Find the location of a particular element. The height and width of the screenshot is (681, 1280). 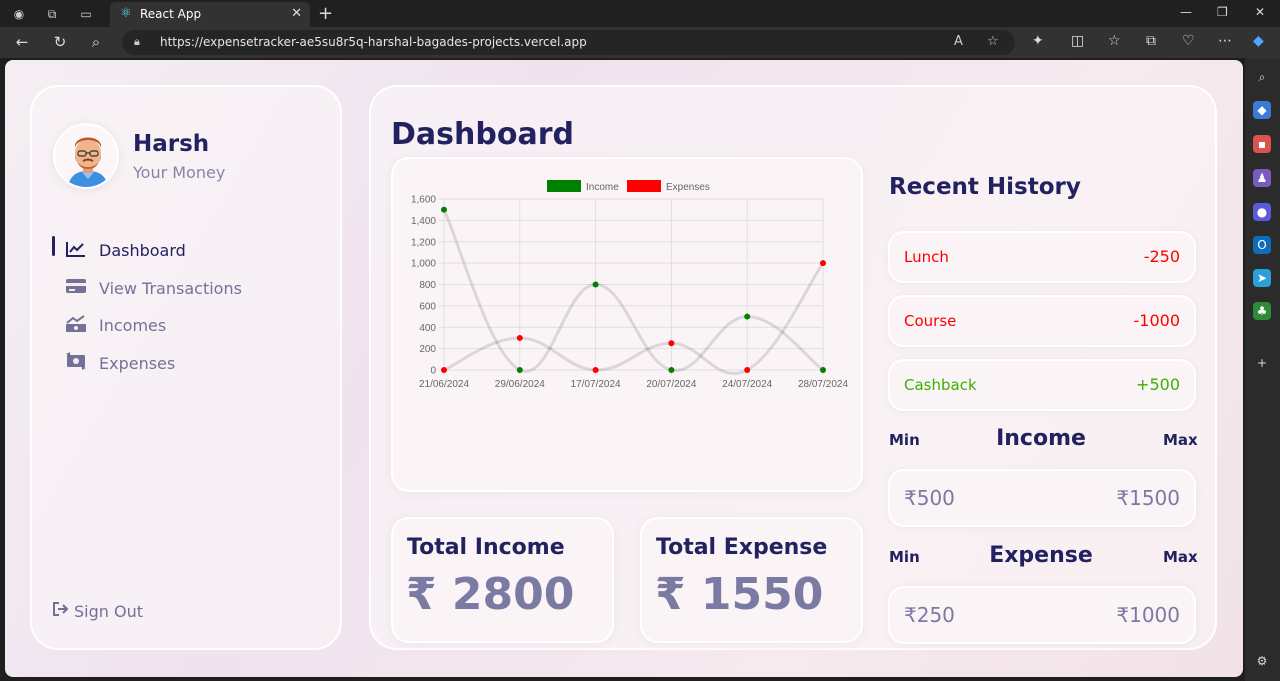

income-max-label: Max is located at coordinates (1180, 440).